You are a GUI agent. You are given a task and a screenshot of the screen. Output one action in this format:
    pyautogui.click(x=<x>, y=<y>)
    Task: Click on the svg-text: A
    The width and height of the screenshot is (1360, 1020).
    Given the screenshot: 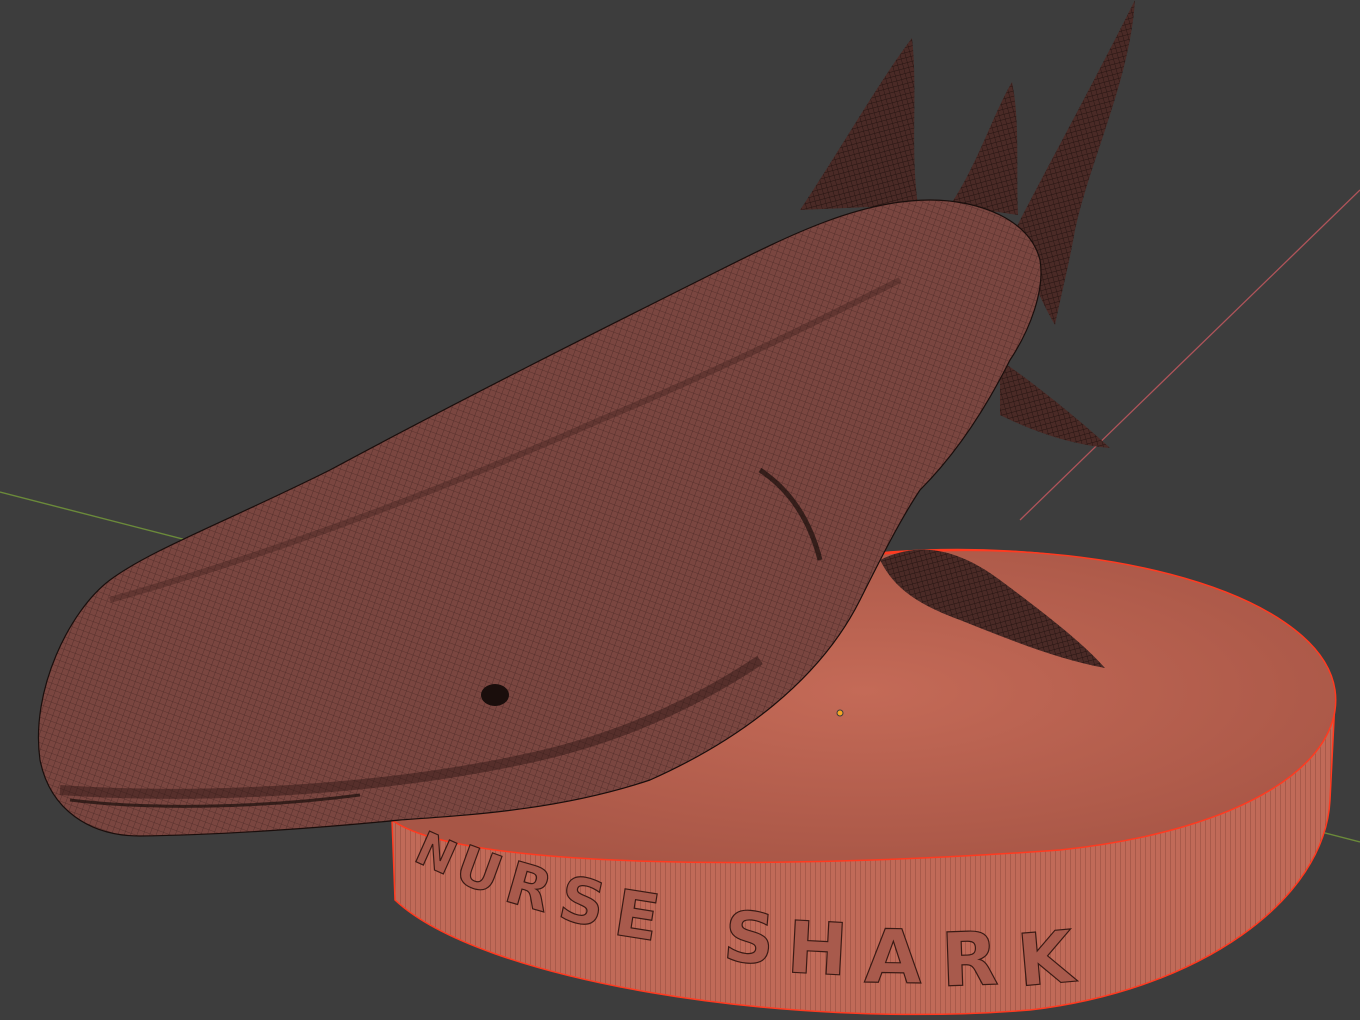 What is the action you would take?
    pyautogui.click(x=893, y=957)
    